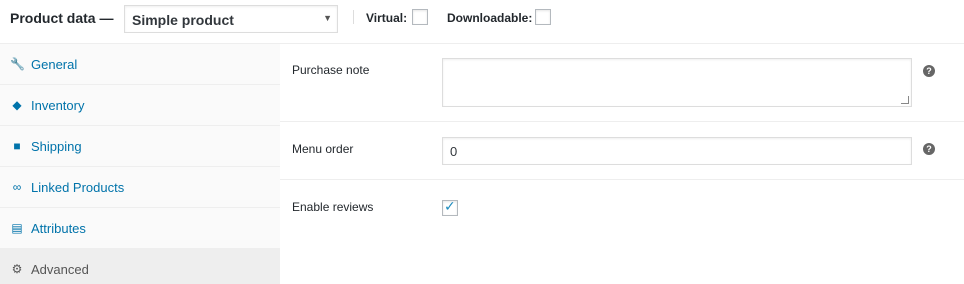 Image resolution: width=964 pixels, height=284 pixels. I want to click on menu-order-row: Menu order 0 ?, so click(622, 151).